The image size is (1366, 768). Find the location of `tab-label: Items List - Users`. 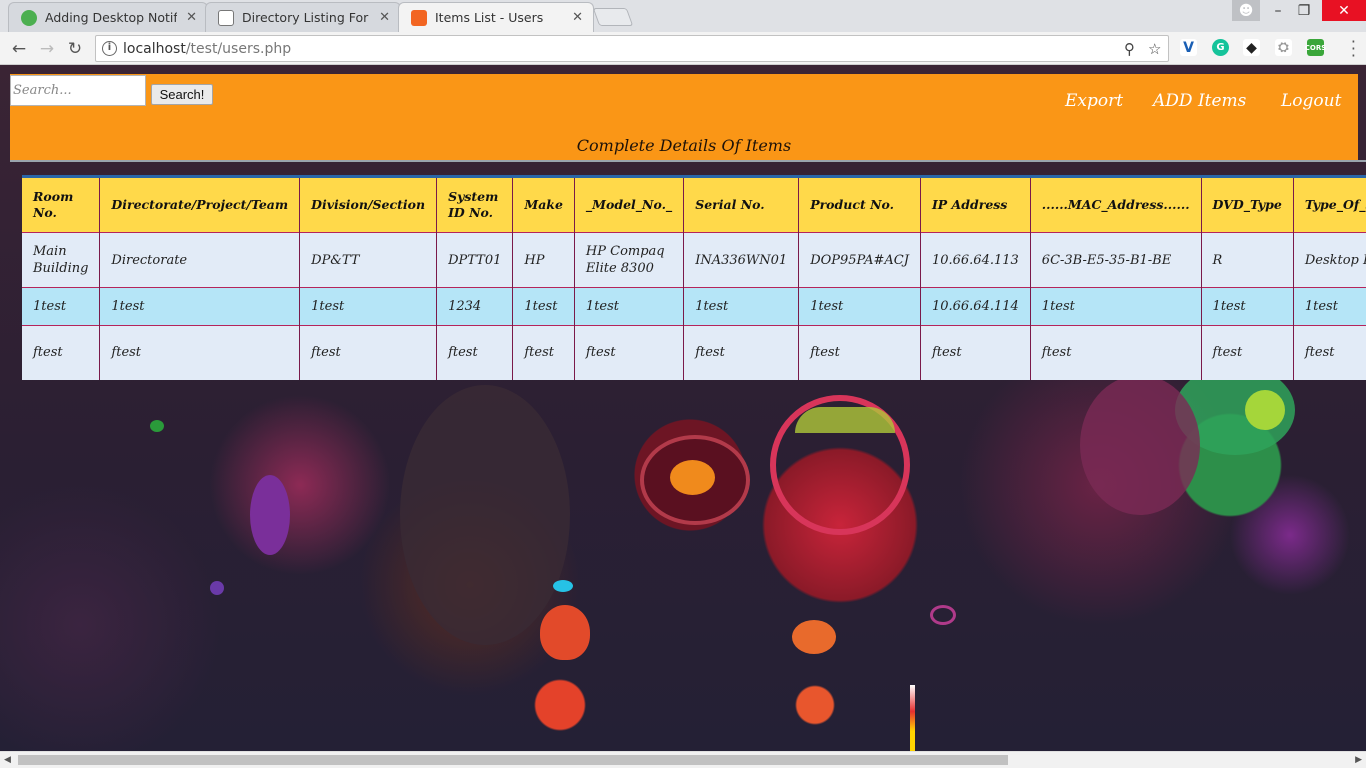

tab-label: Items List - Users is located at coordinates (489, 17).